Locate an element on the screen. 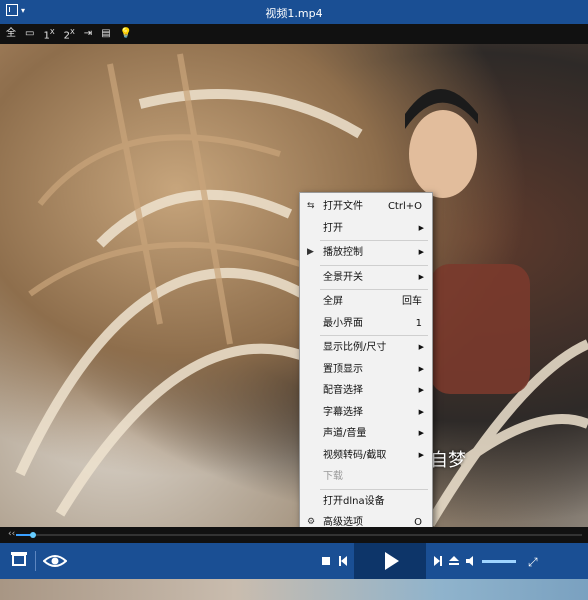 This screenshot has height=600, width=588. menu-item-0: ⇆ 打开文件 Ctrl+O is located at coordinates (366, 207).